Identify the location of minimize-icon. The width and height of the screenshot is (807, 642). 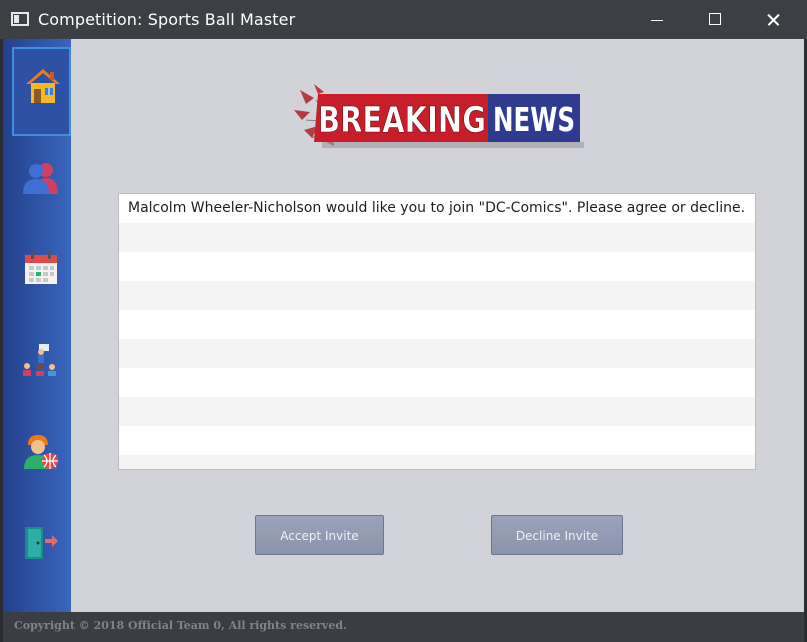
(658, 19).